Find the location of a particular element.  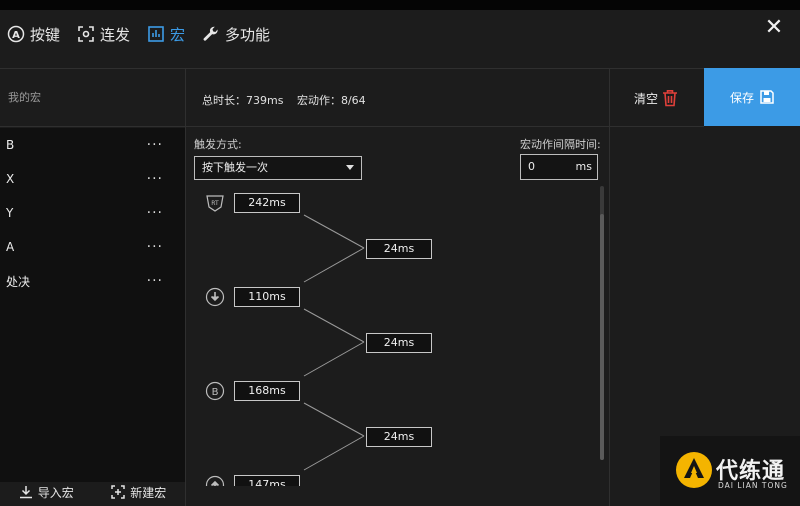

rapid-fire-icon is located at coordinates (86, 34).